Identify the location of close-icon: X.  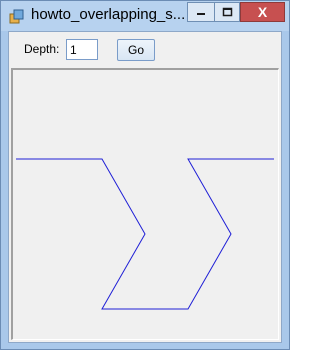
(262, 12).